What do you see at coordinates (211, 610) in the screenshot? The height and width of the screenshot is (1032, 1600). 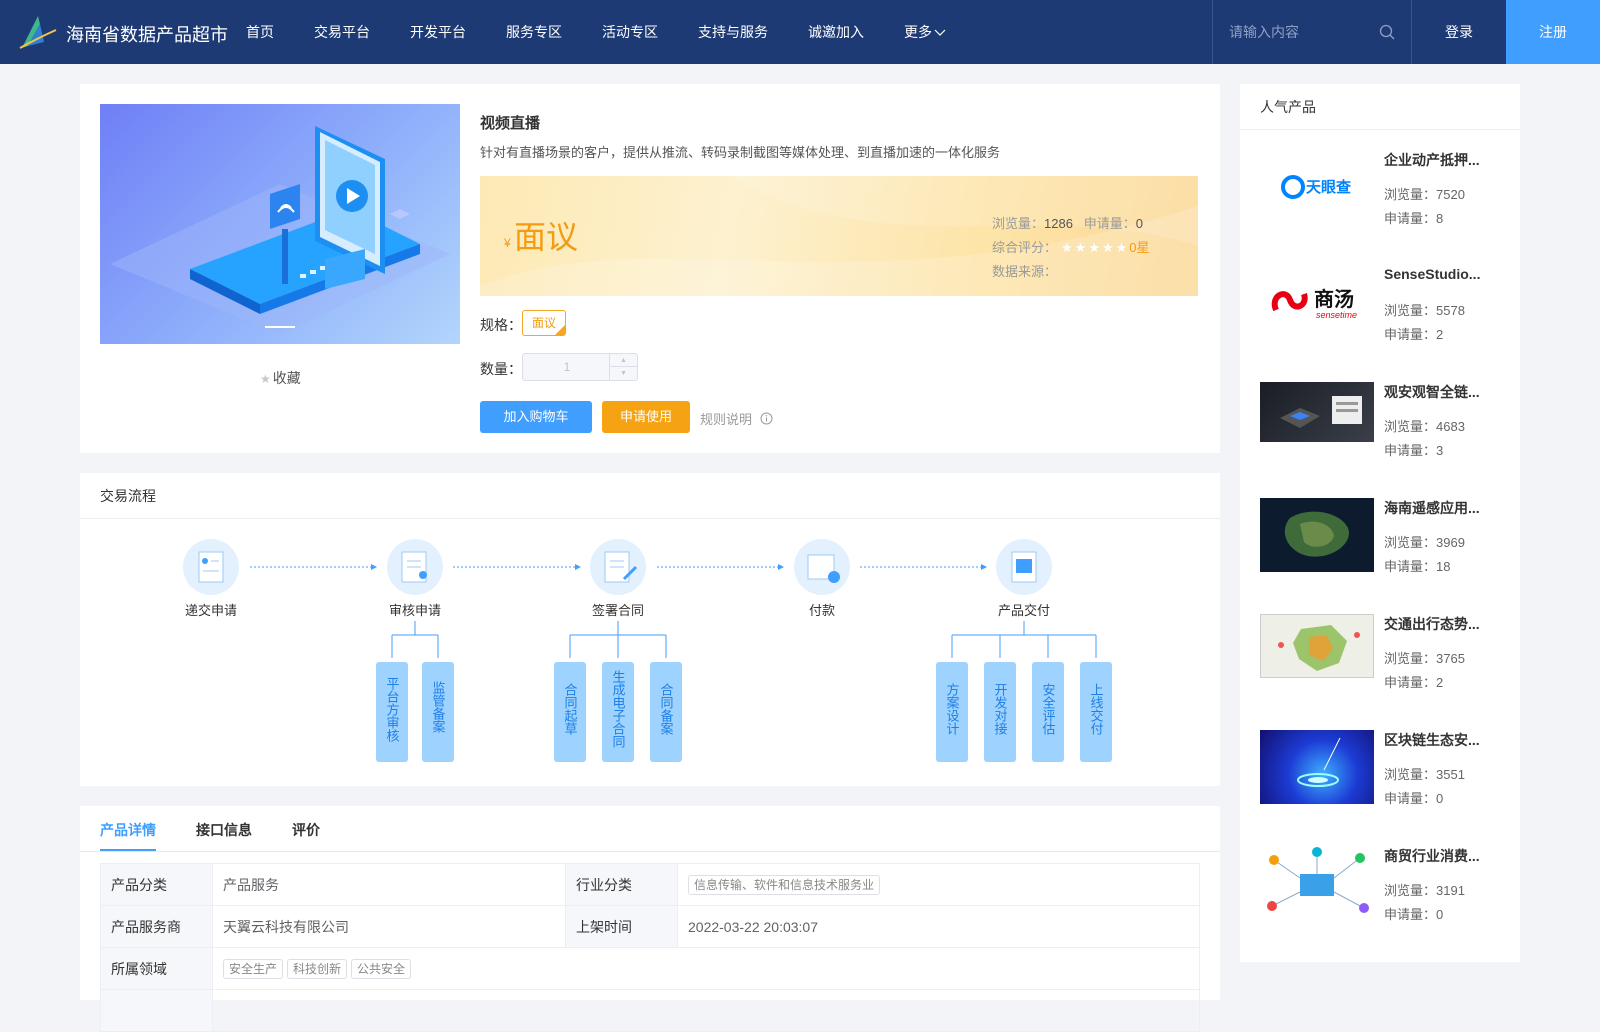 I see `step-submit-label: 递交申请` at bounding box center [211, 610].